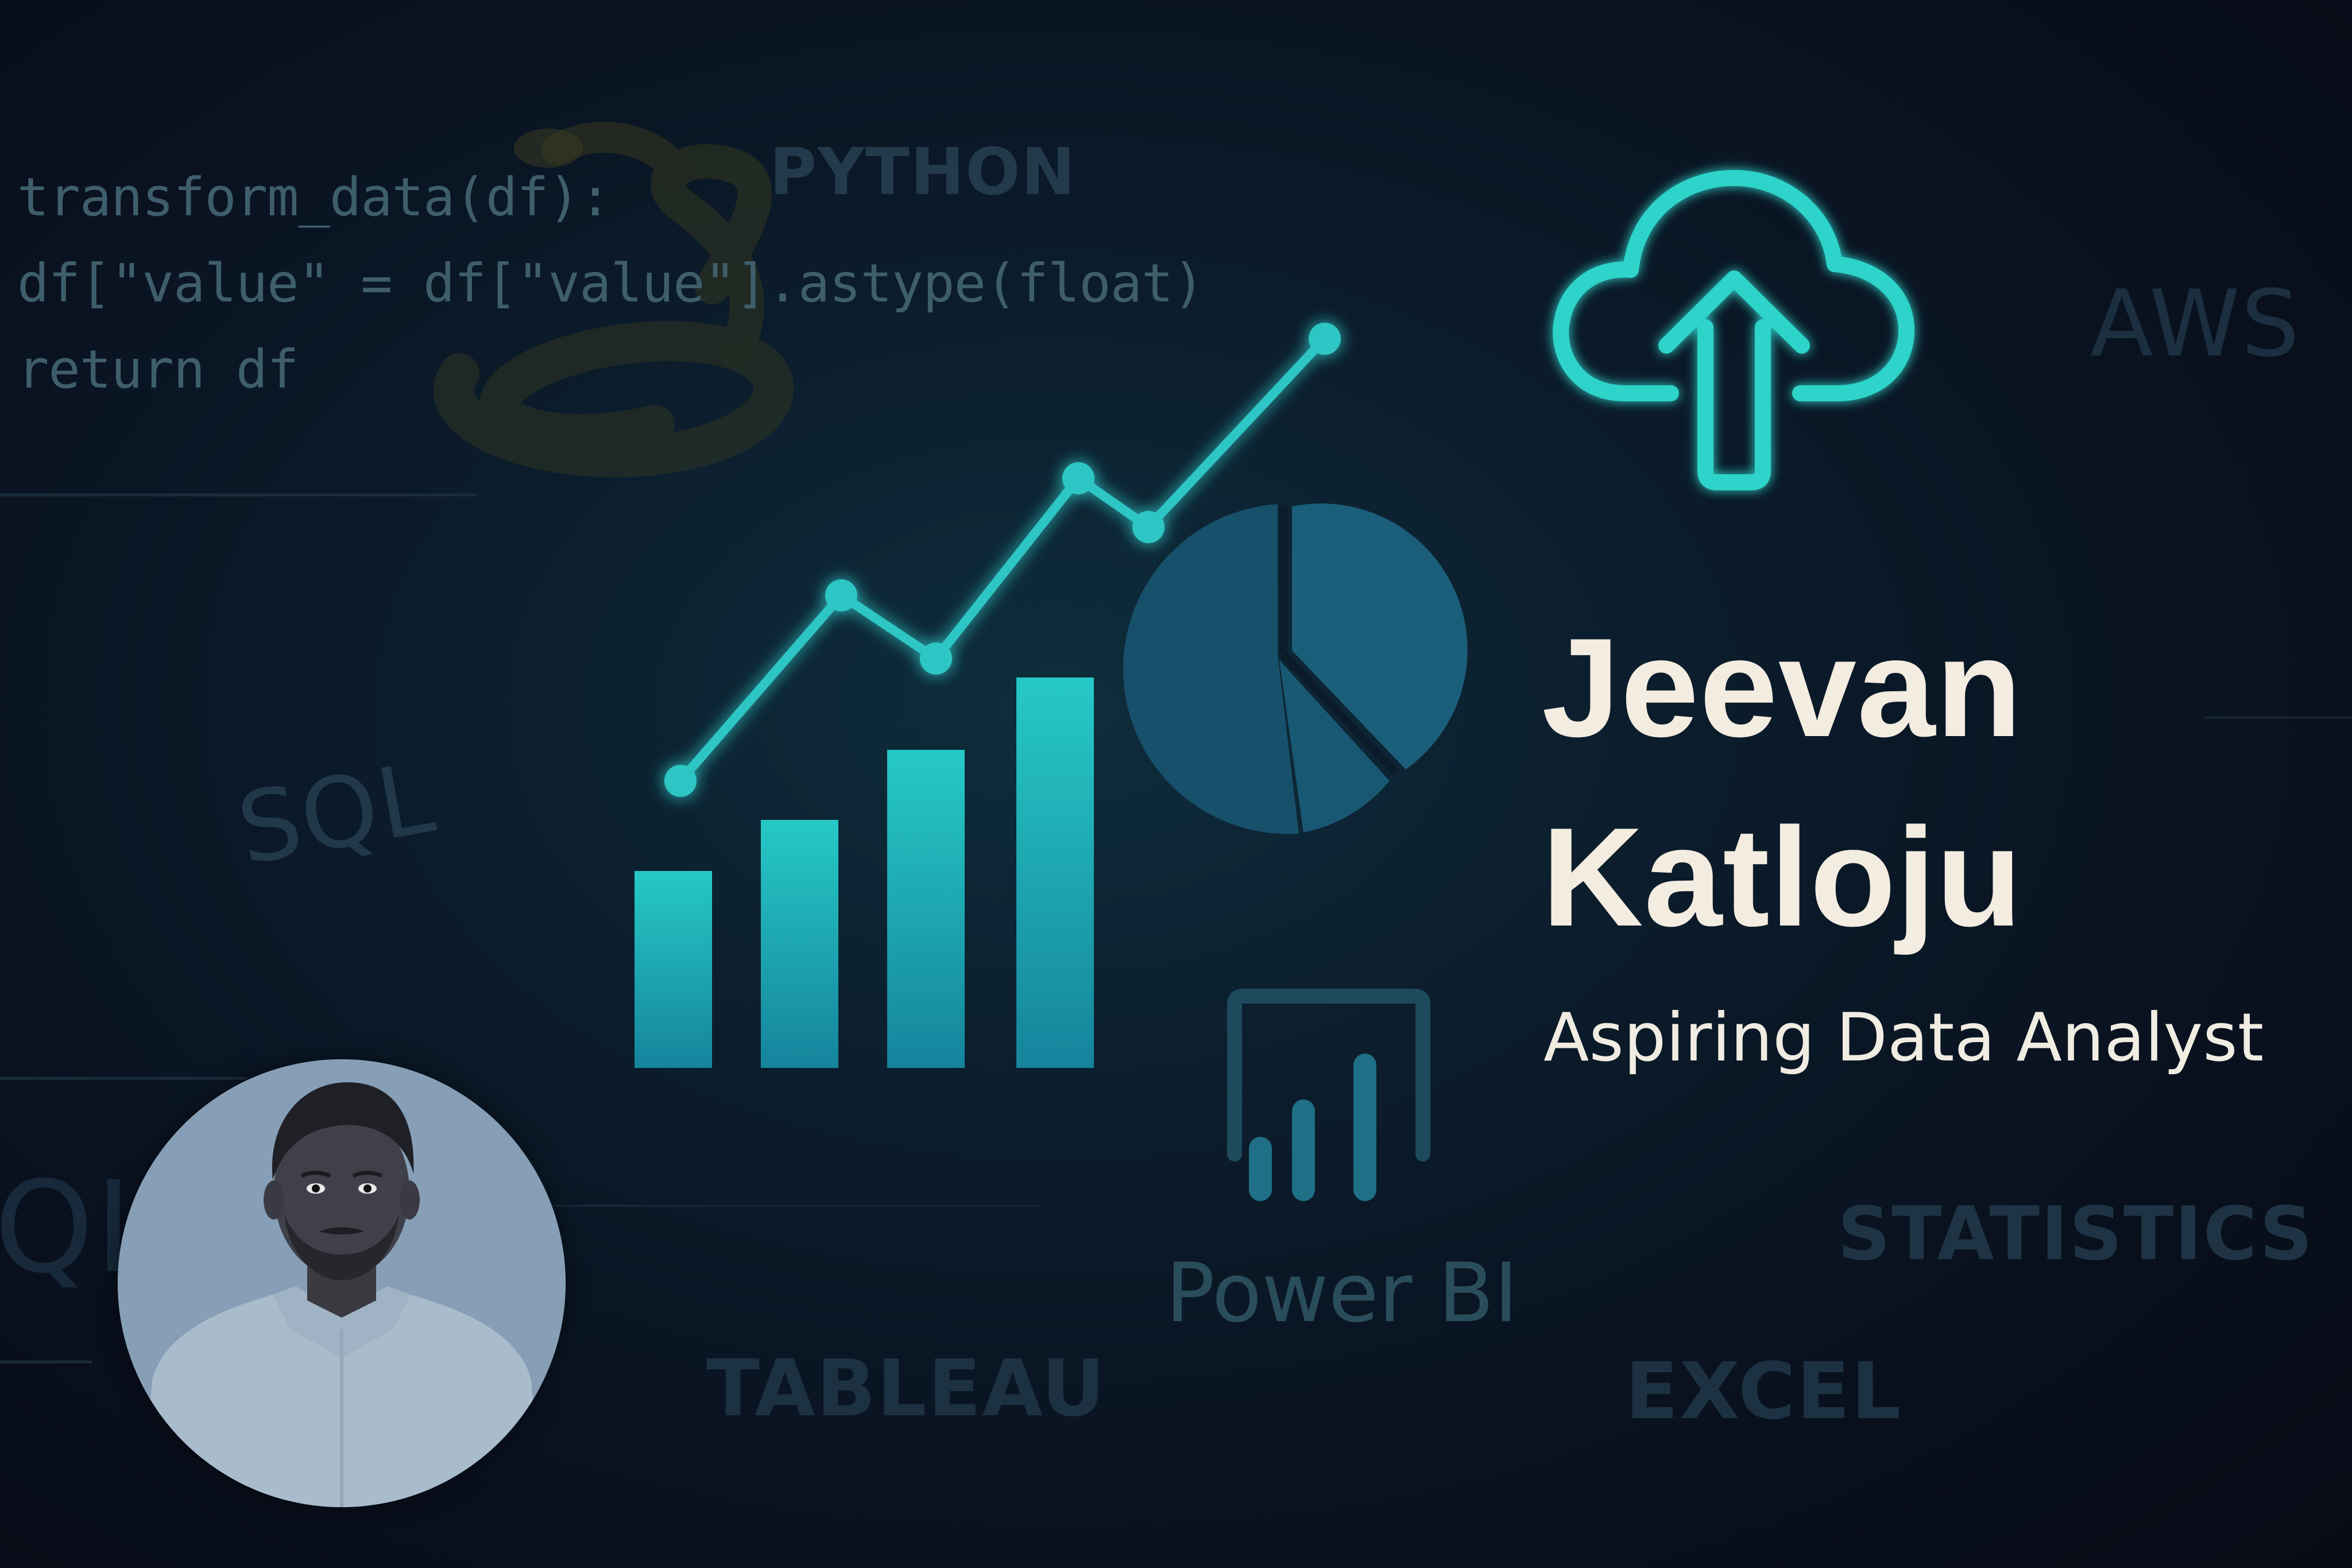 The width and height of the screenshot is (2352, 1568). I want to click on profile-role: Aspiring Data Analyst, so click(1904, 1038).